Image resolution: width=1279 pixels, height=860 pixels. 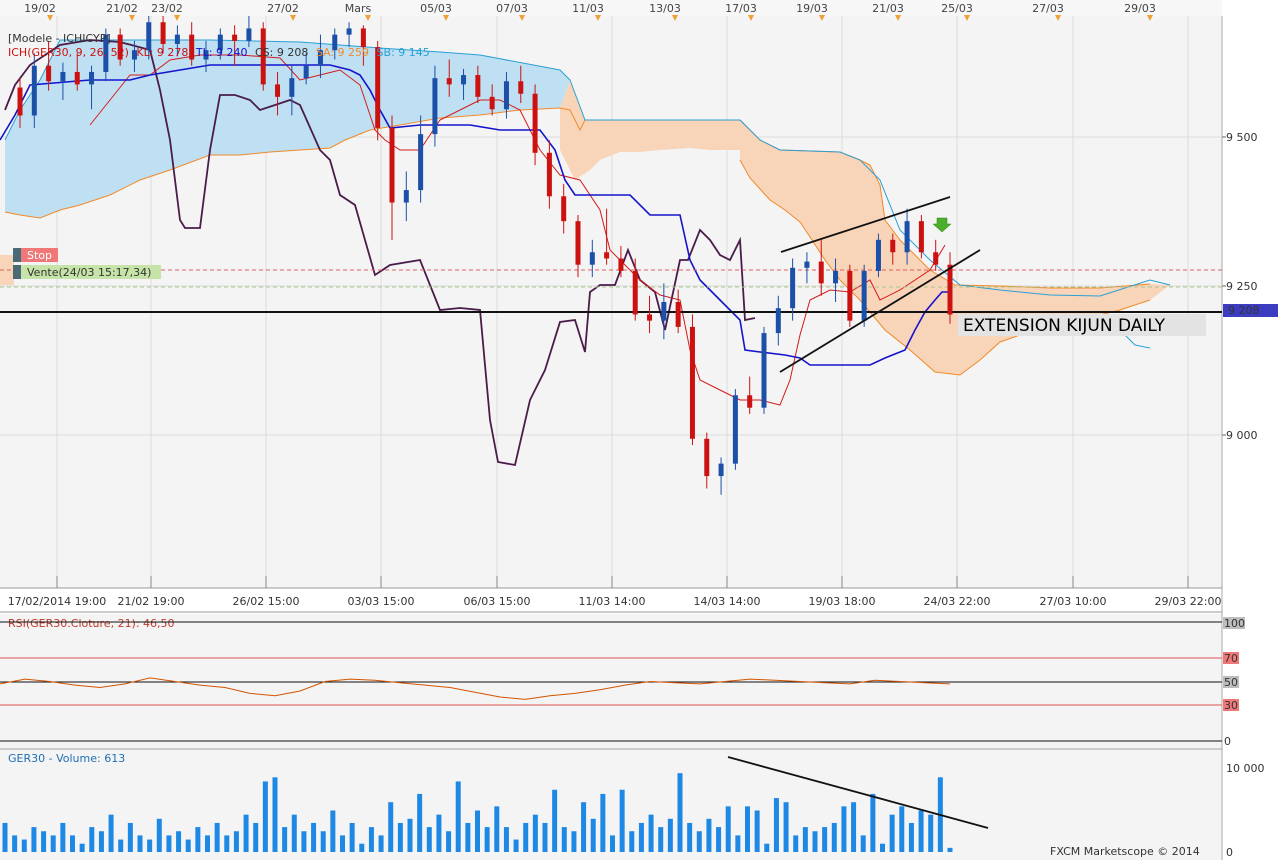 What do you see at coordinates (91, 623) in the screenshot?
I see `rsi-label: RSI(GER30.Cloture, 21): 46,50` at bounding box center [91, 623].